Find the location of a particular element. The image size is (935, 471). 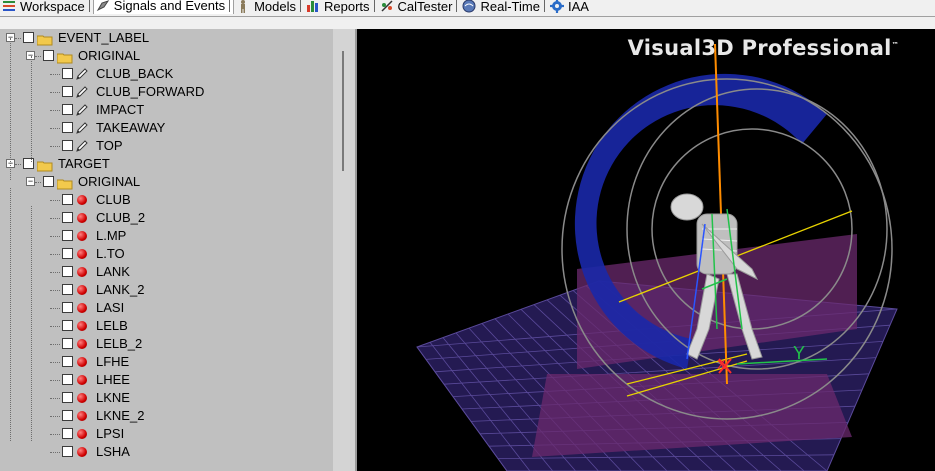

tree-item-marker: LELB_2 is located at coordinates (166, 344).